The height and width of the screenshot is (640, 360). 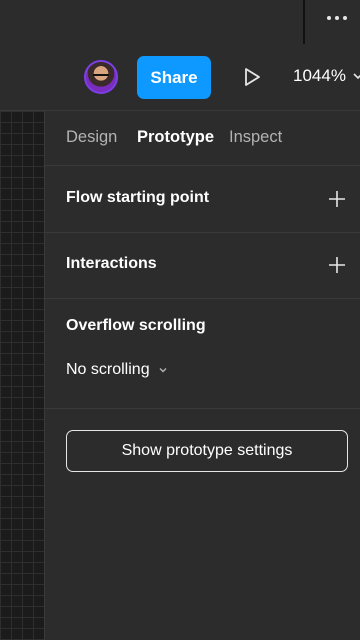 I want to click on tab-design: Design, so click(x=91, y=137).